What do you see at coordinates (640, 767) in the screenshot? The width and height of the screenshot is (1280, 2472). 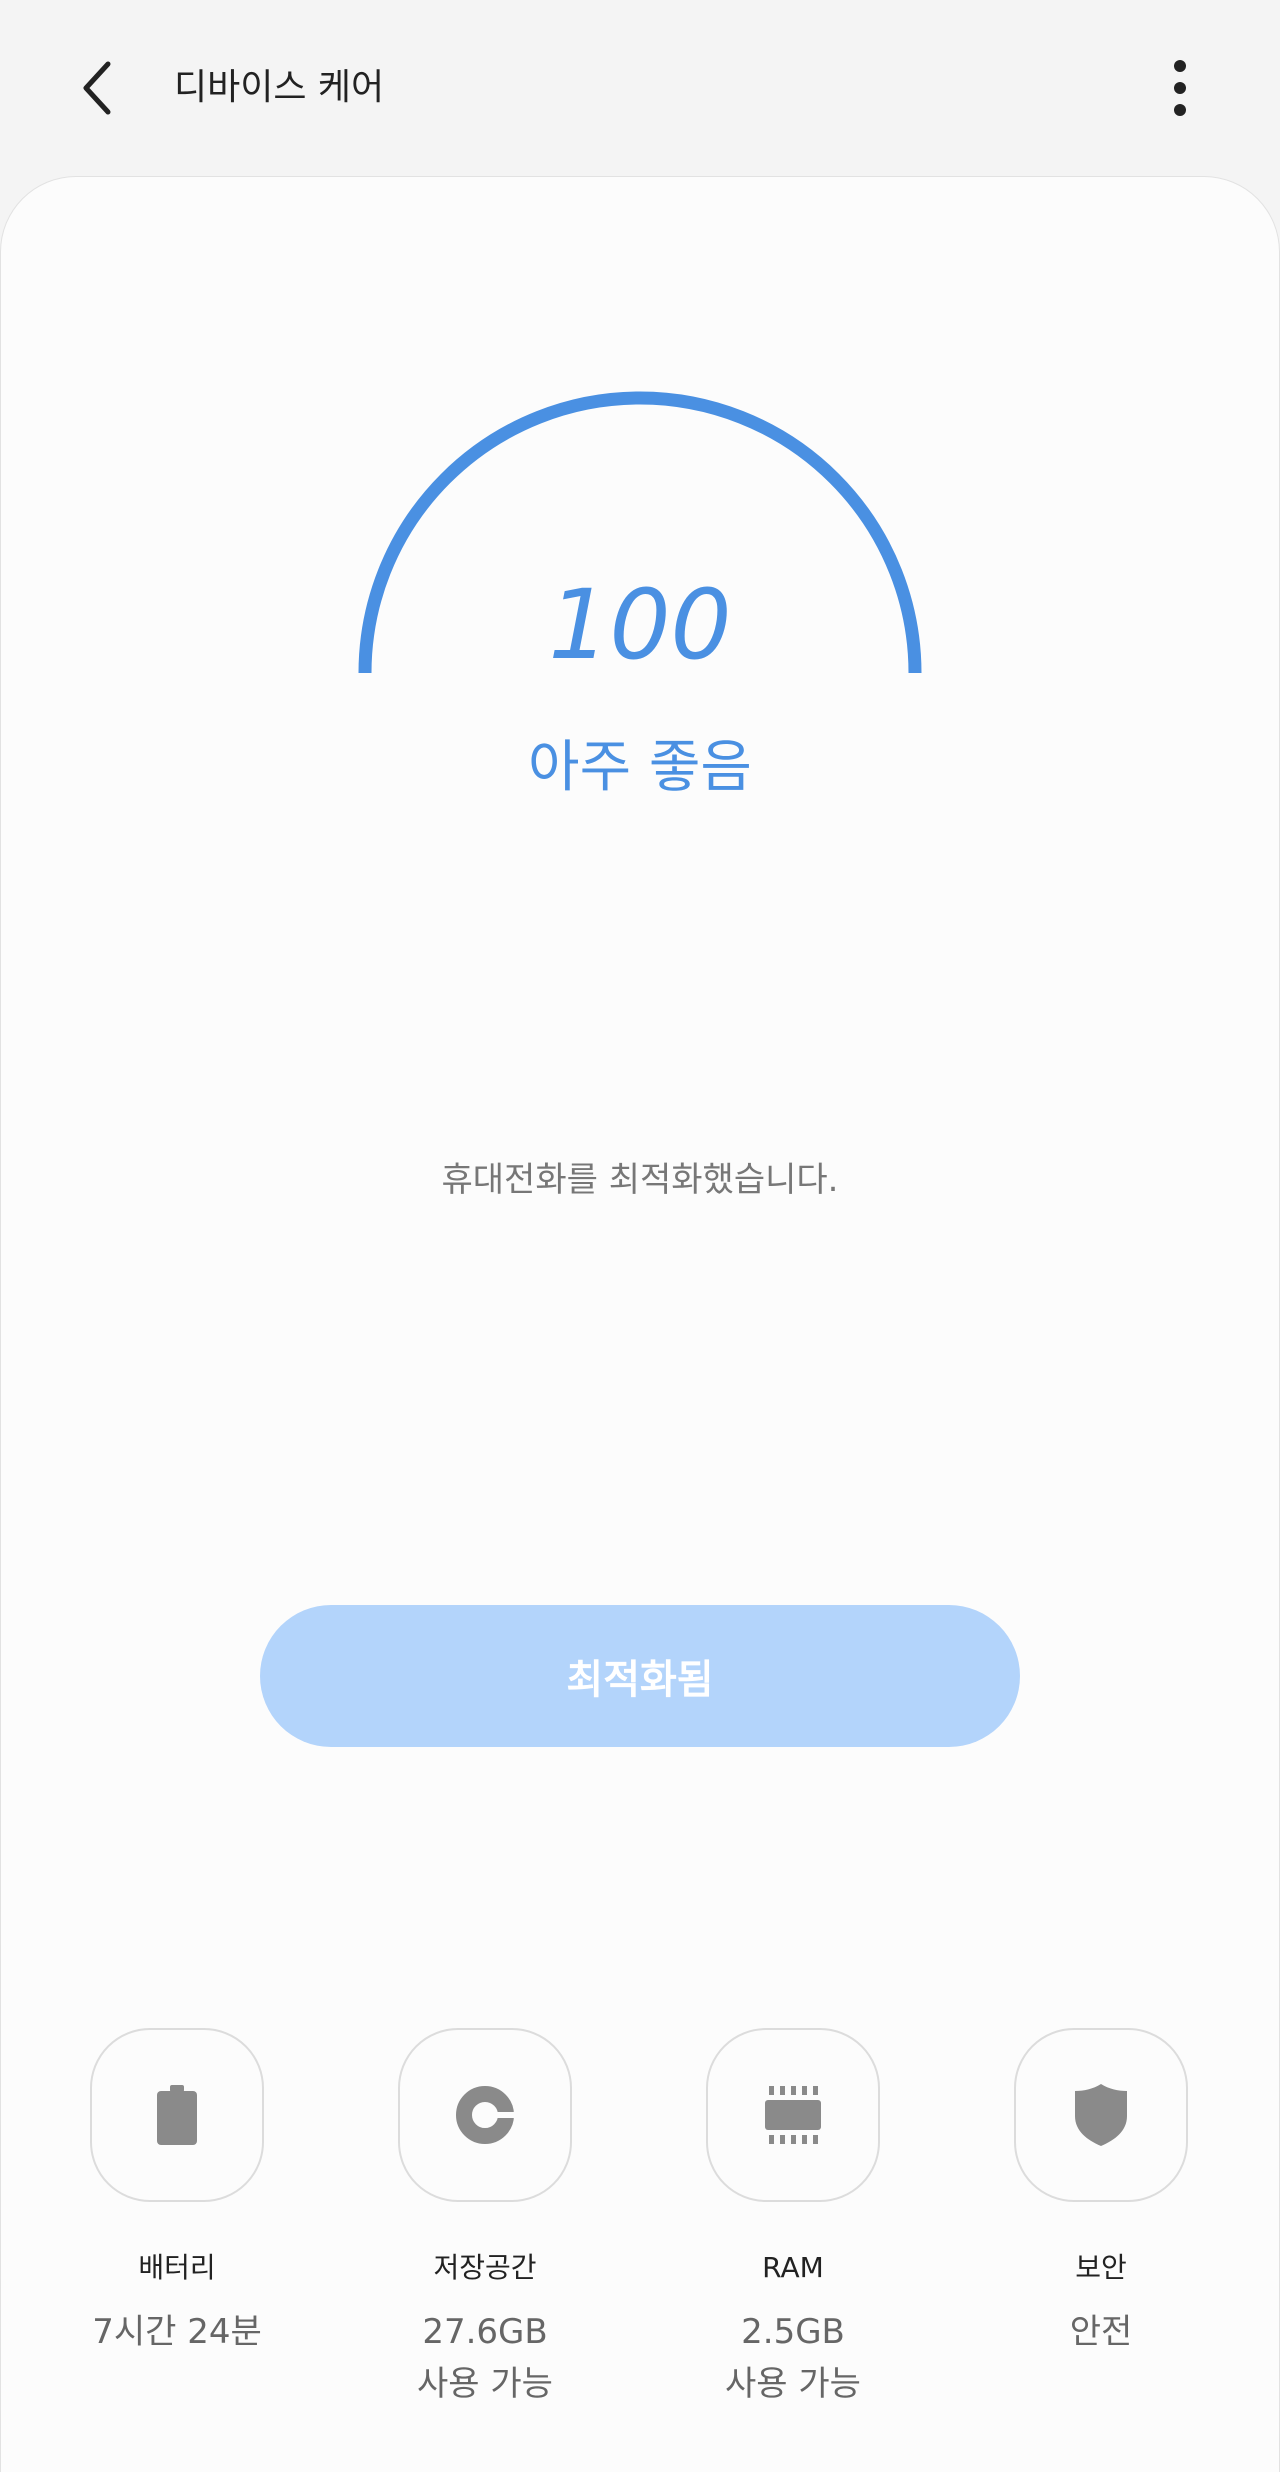 I see `score-status: 아주 좋음` at bounding box center [640, 767].